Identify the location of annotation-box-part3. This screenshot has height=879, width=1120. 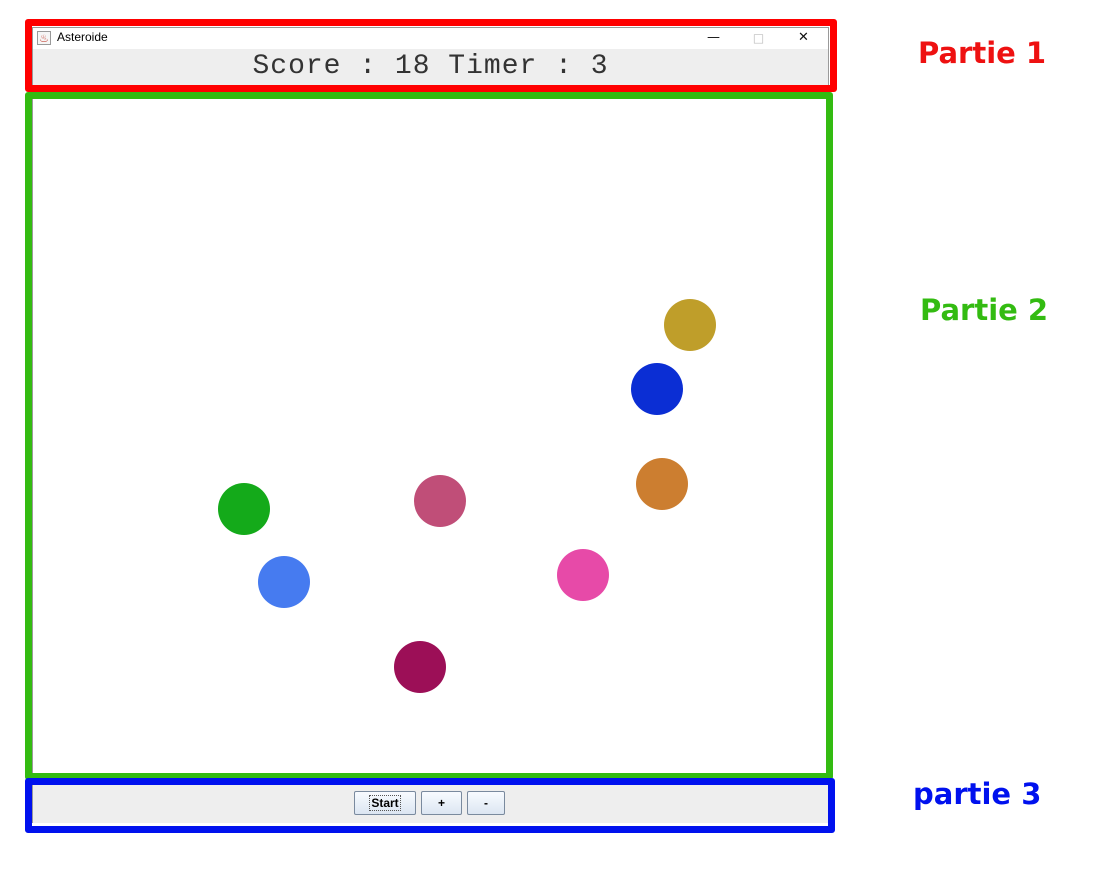
(430, 805).